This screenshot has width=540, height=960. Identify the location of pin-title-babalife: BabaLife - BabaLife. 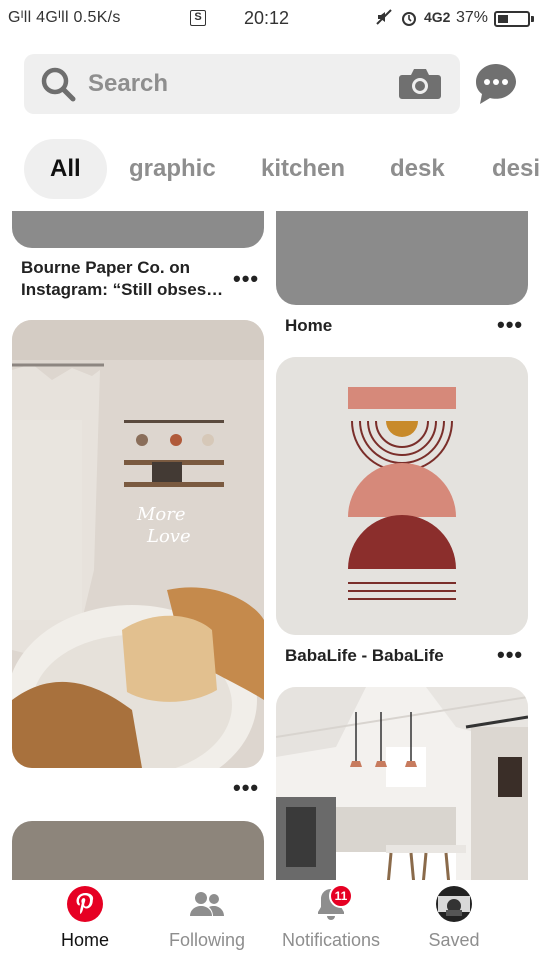
(364, 656).